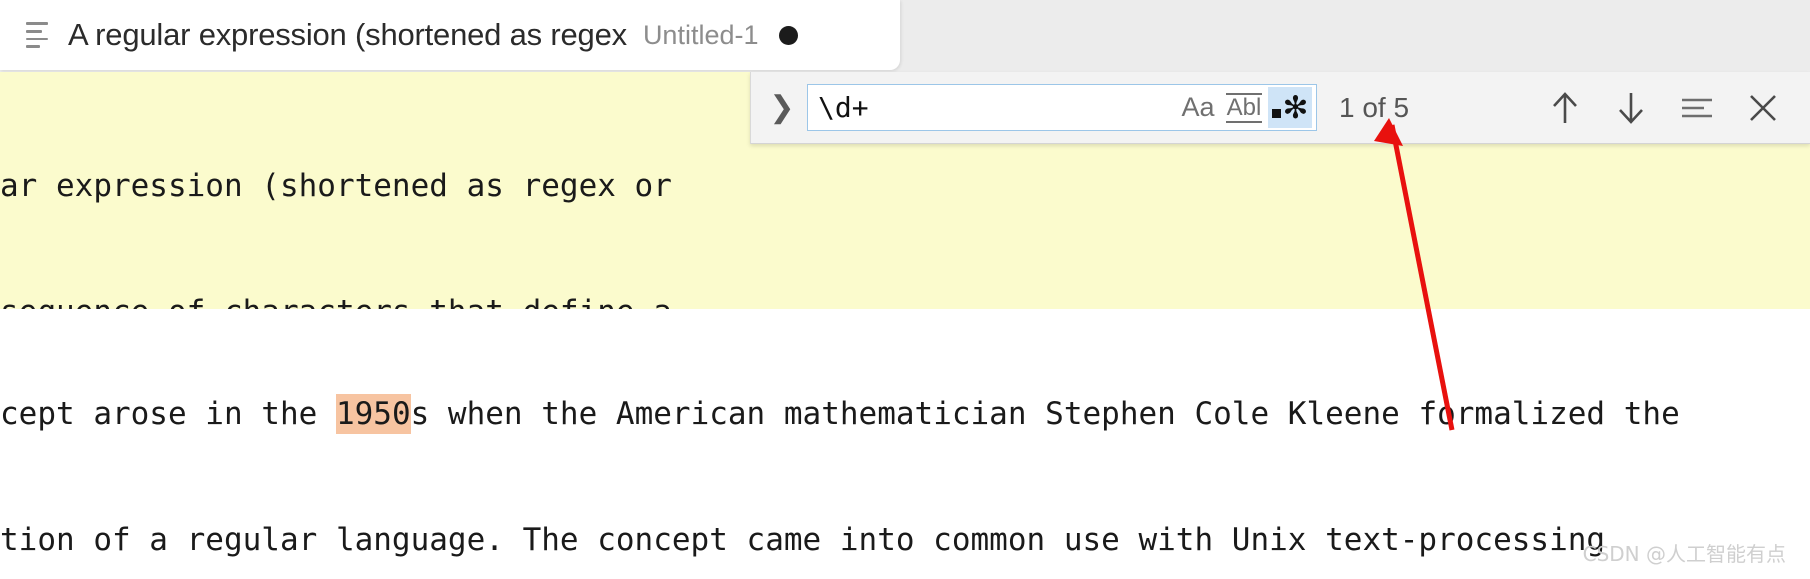  What do you see at coordinates (788, 35) in the screenshot?
I see `tab-dirty-indicator` at bounding box center [788, 35].